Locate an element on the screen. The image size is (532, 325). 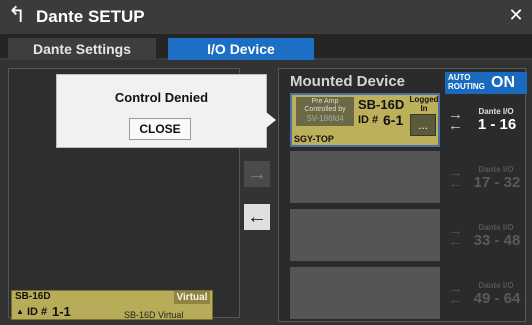
preamp-controller-id: SV-186fd4 is located at coordinates (325, 118).